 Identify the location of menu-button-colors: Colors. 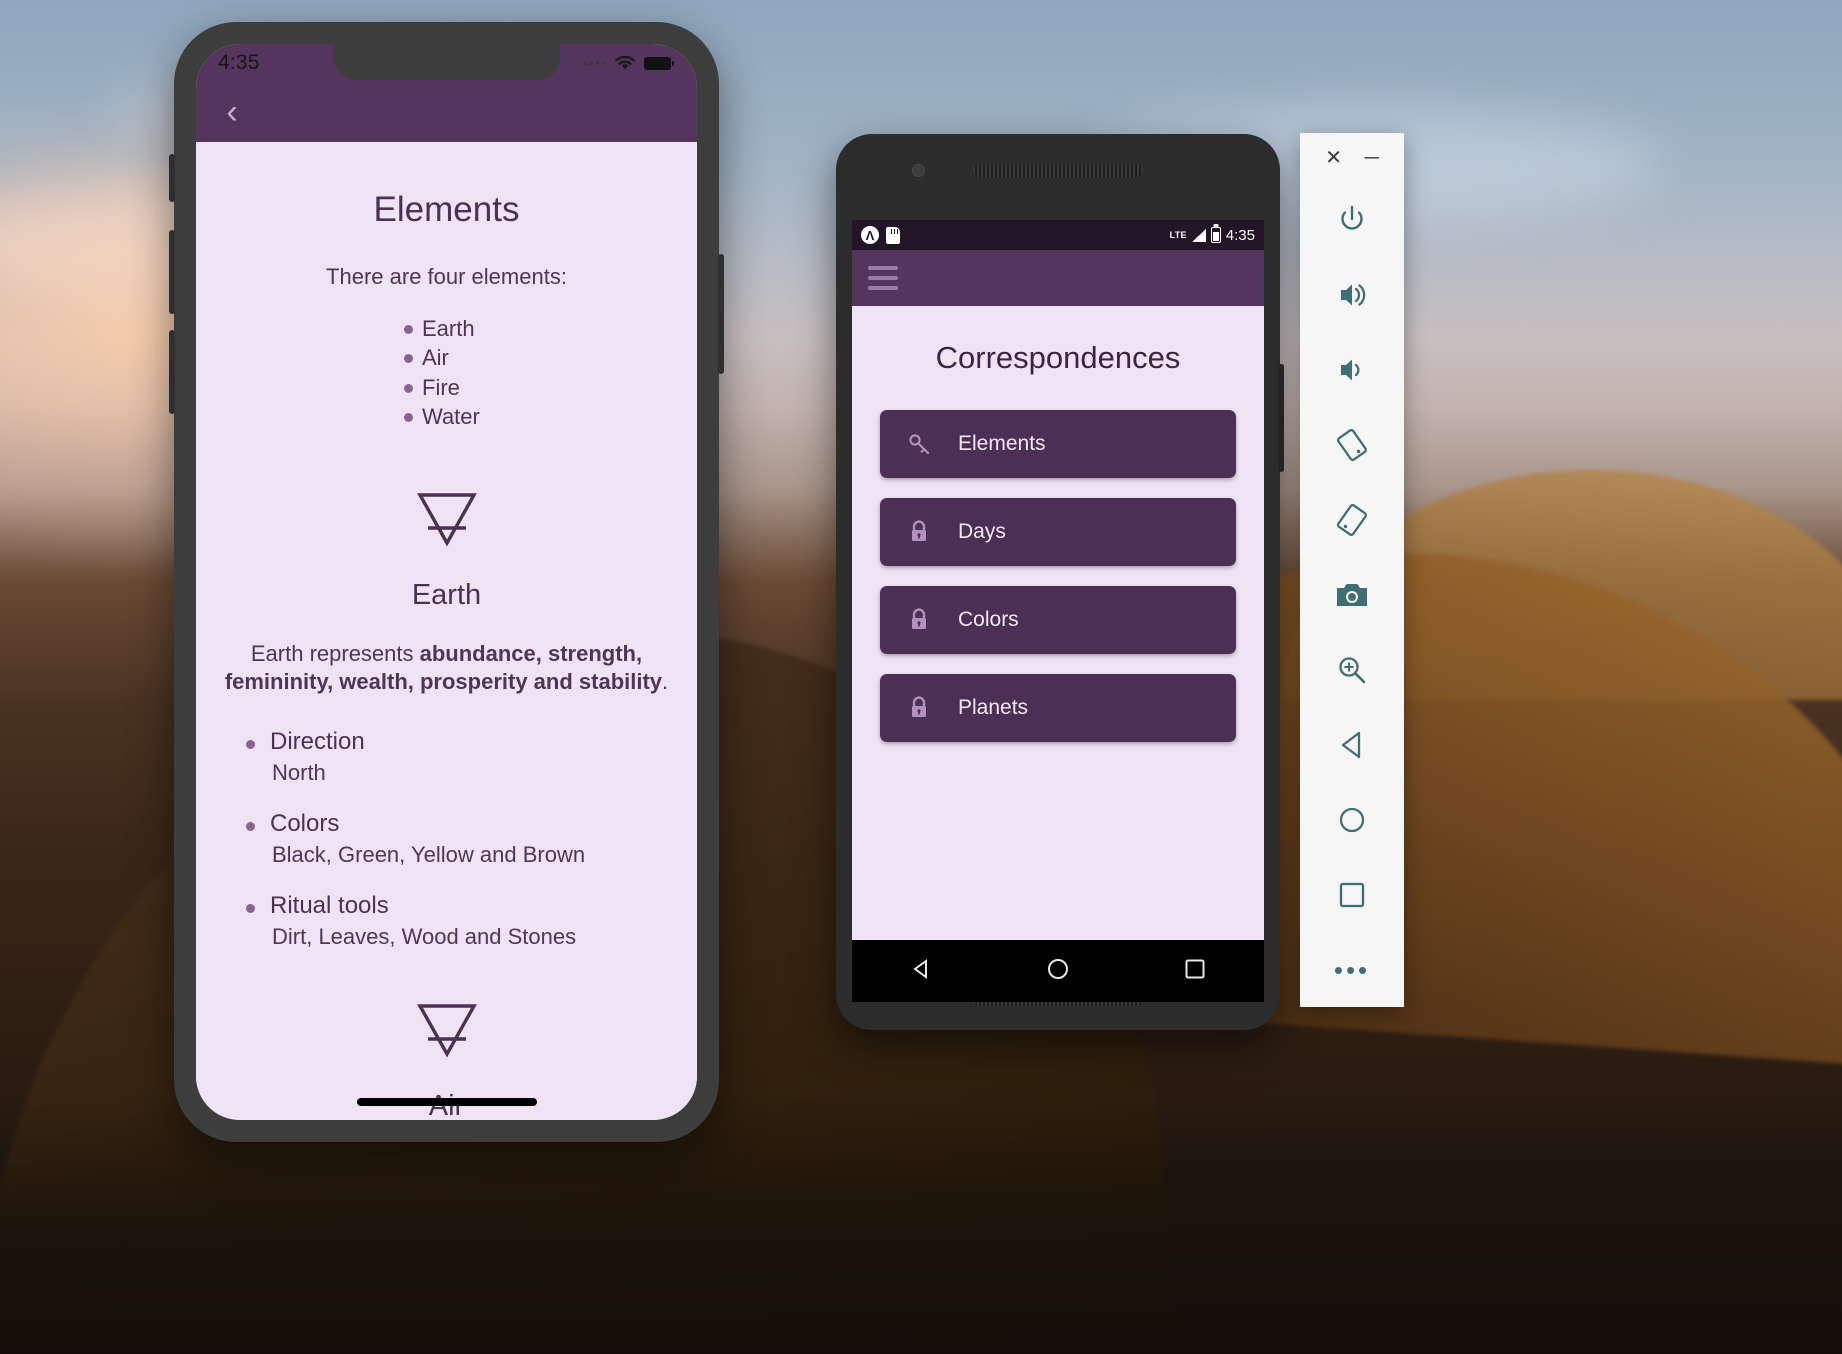
(1058, 620).